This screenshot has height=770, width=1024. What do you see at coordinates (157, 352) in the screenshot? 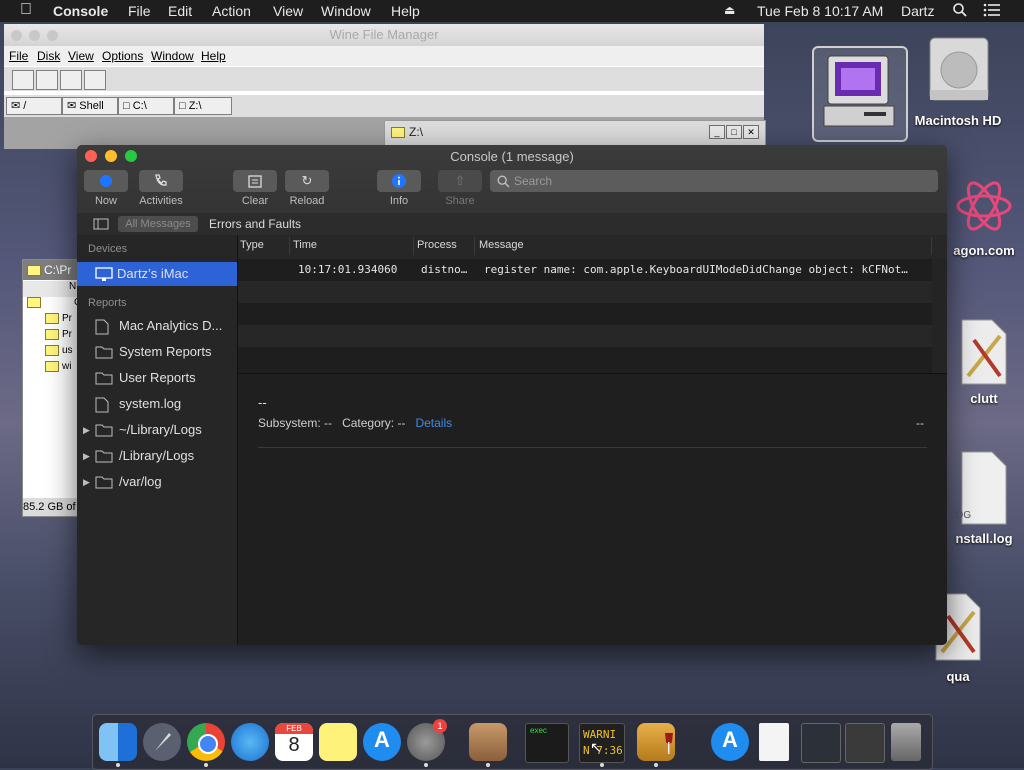
I see `sidebar-item-system-reports: System Reports` at bounding box center [157, 352].